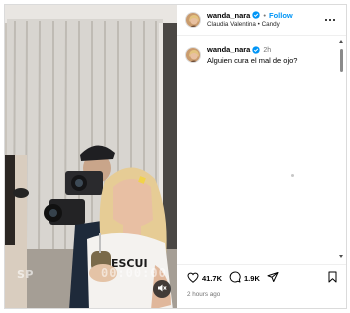 This screenshot has height=313, width=350. I want to click on scrollbar-thumb, so click(341, 60).